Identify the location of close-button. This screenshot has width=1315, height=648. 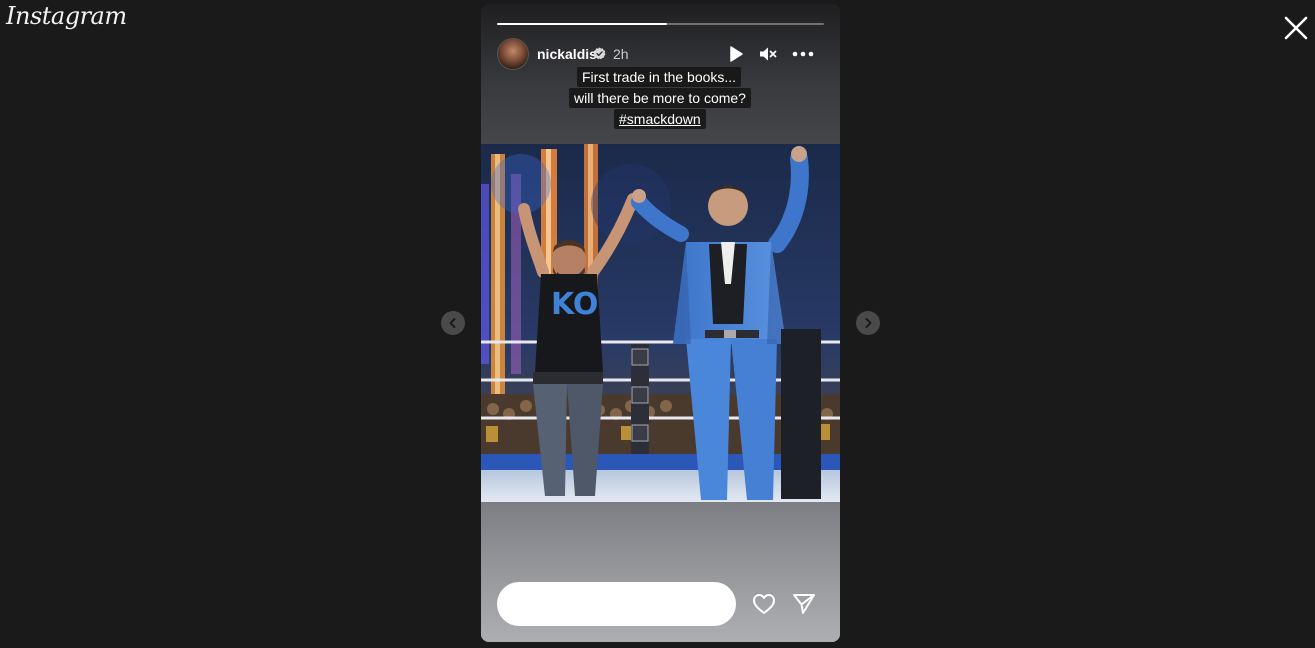
(1296, 28).